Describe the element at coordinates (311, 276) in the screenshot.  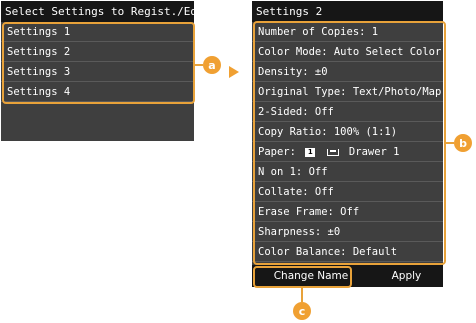
I see `change-name-button: Change Name` at that location.